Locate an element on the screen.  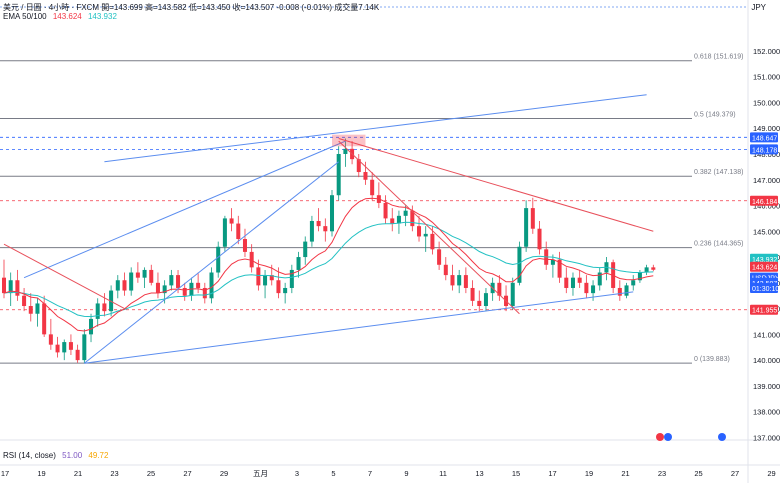
currency-label: JPY is located at coordinates (758, 7).